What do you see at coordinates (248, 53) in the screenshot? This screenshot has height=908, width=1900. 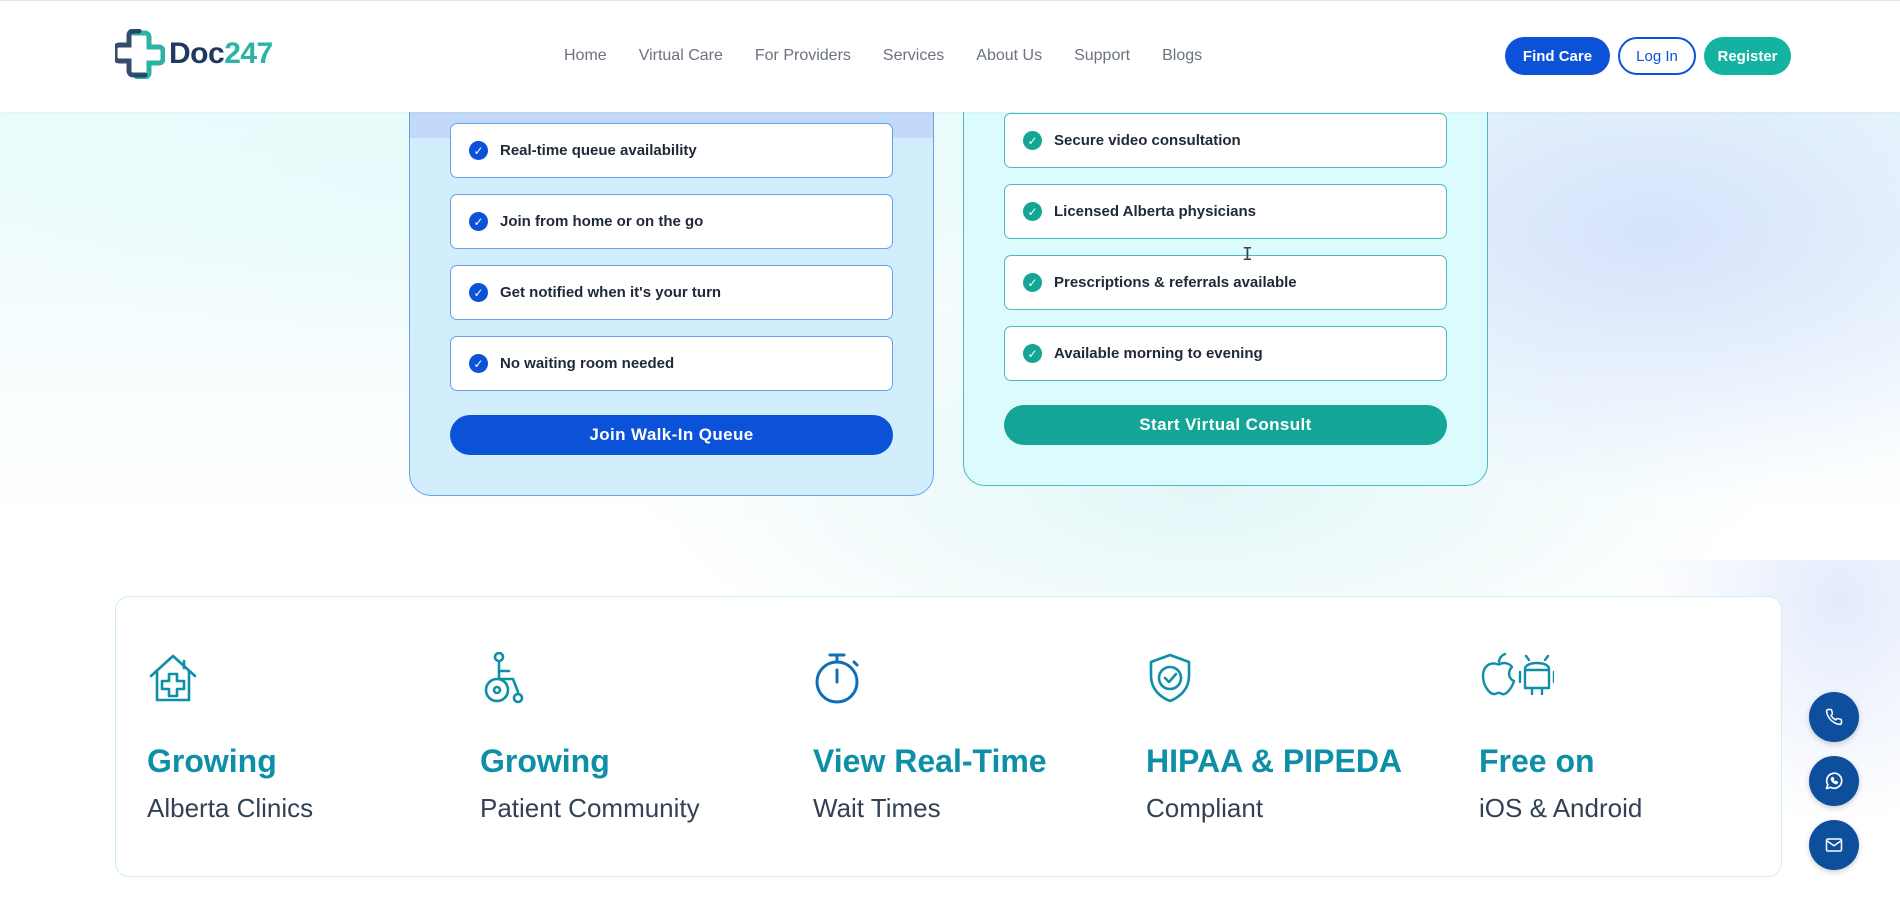 I see `logo-247-text: 247` at bounding box center [248, 53].